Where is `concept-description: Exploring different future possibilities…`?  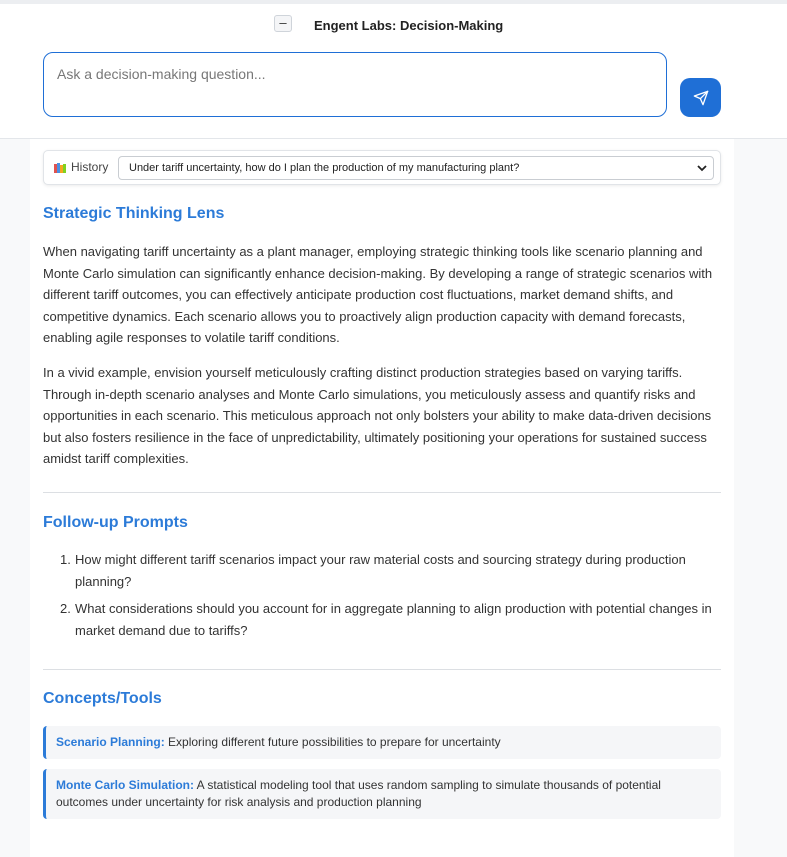
concept-description: Exploring different future possibilities… is located at coordinates (334, 742).